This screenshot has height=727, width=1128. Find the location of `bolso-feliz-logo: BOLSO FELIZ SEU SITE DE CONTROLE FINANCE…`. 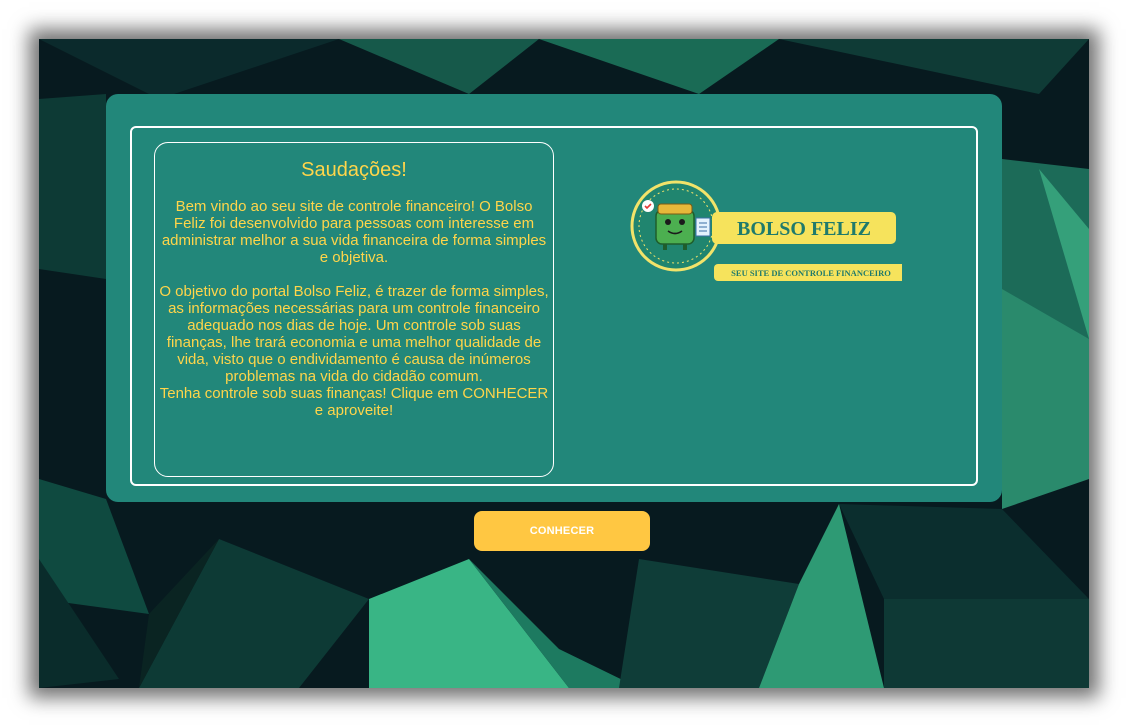

bolso-feliz-logo: BOLSO FELIZ SEU SITE DE CONTROLE FINANCE… is located at coordinates (766, 230).